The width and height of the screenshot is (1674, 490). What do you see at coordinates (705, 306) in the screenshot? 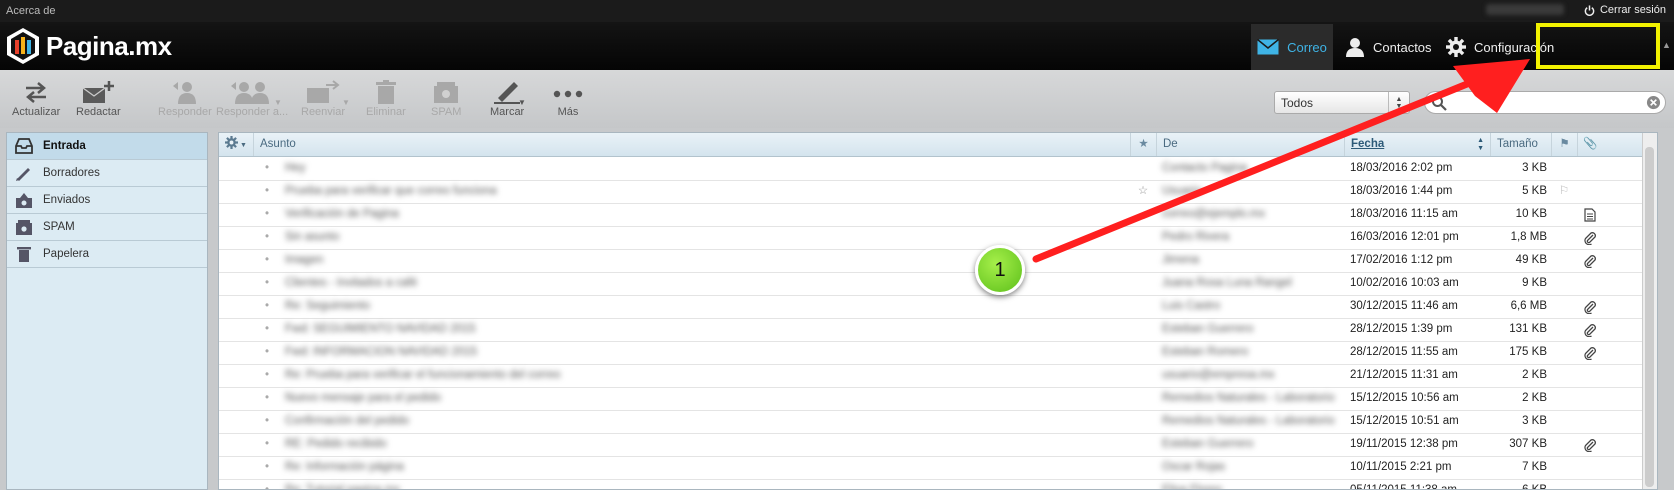
I see `message-subject: Re: Seguimiento` at bounding box center [705, 306].